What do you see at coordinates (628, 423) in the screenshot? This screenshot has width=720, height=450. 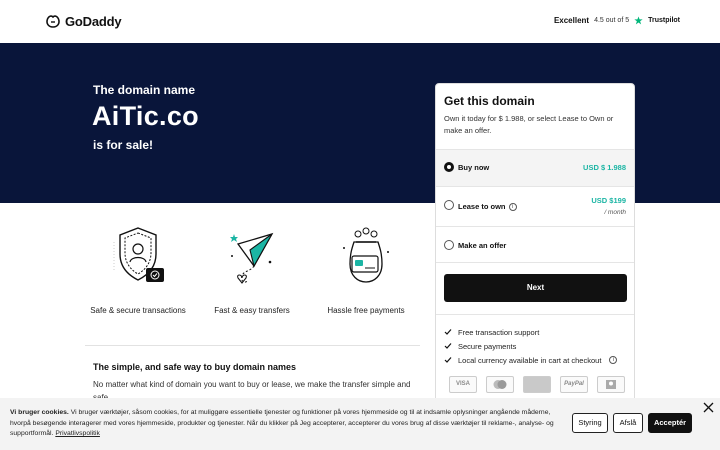 I see `decline-cookies-button: Afslå` at bounding box center [628, 423].